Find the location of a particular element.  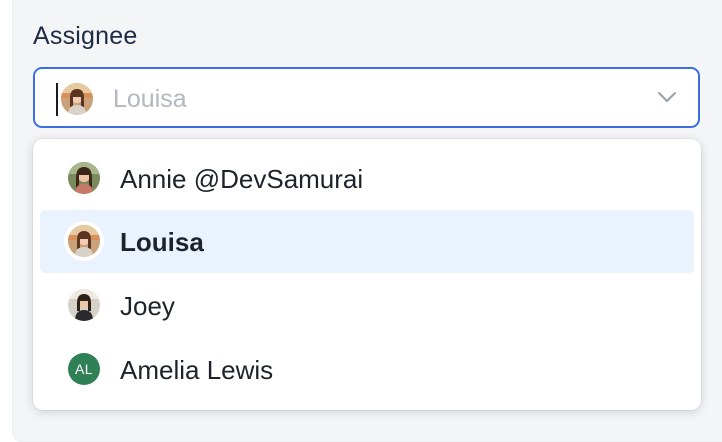

annie-avatar is located at coordinates (84, 178).